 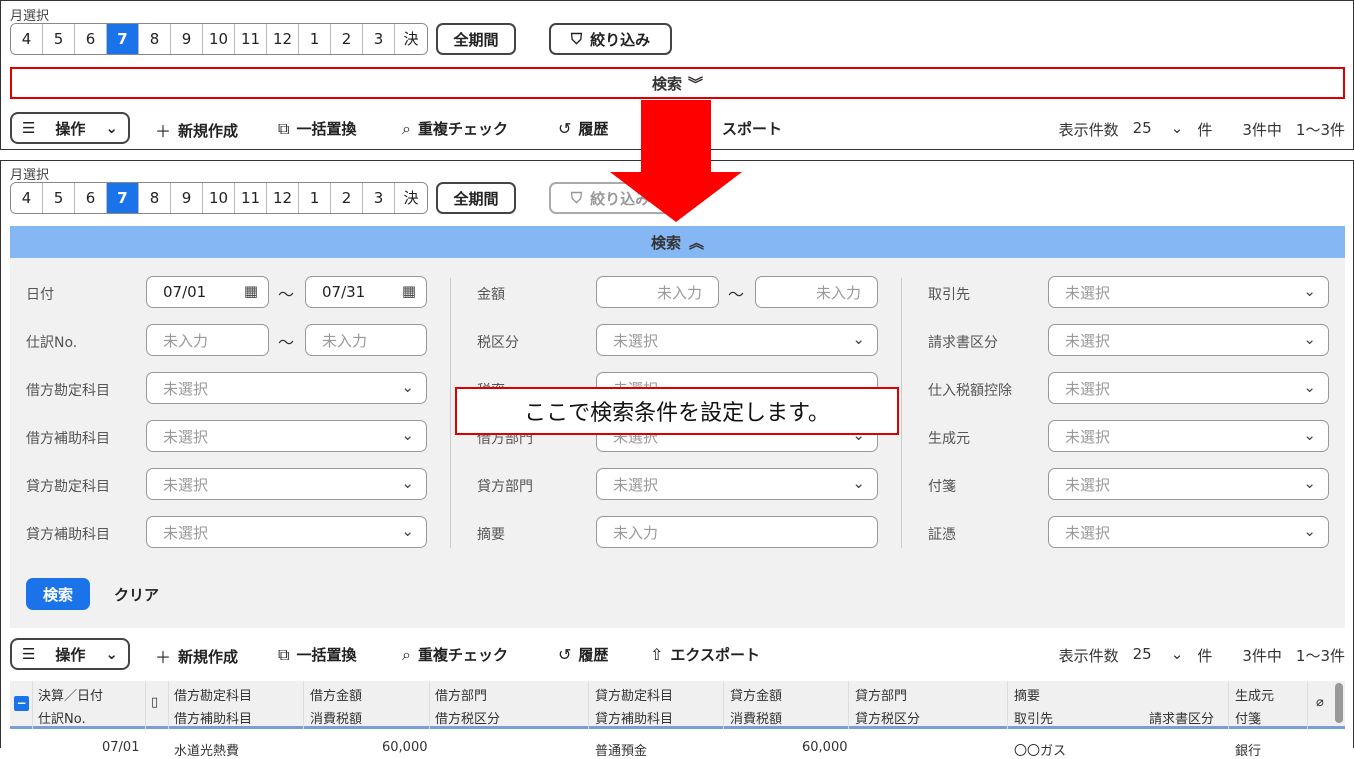 I want to click on credit-sub-label: 貸方補助科目, so click(x=68, y=535).